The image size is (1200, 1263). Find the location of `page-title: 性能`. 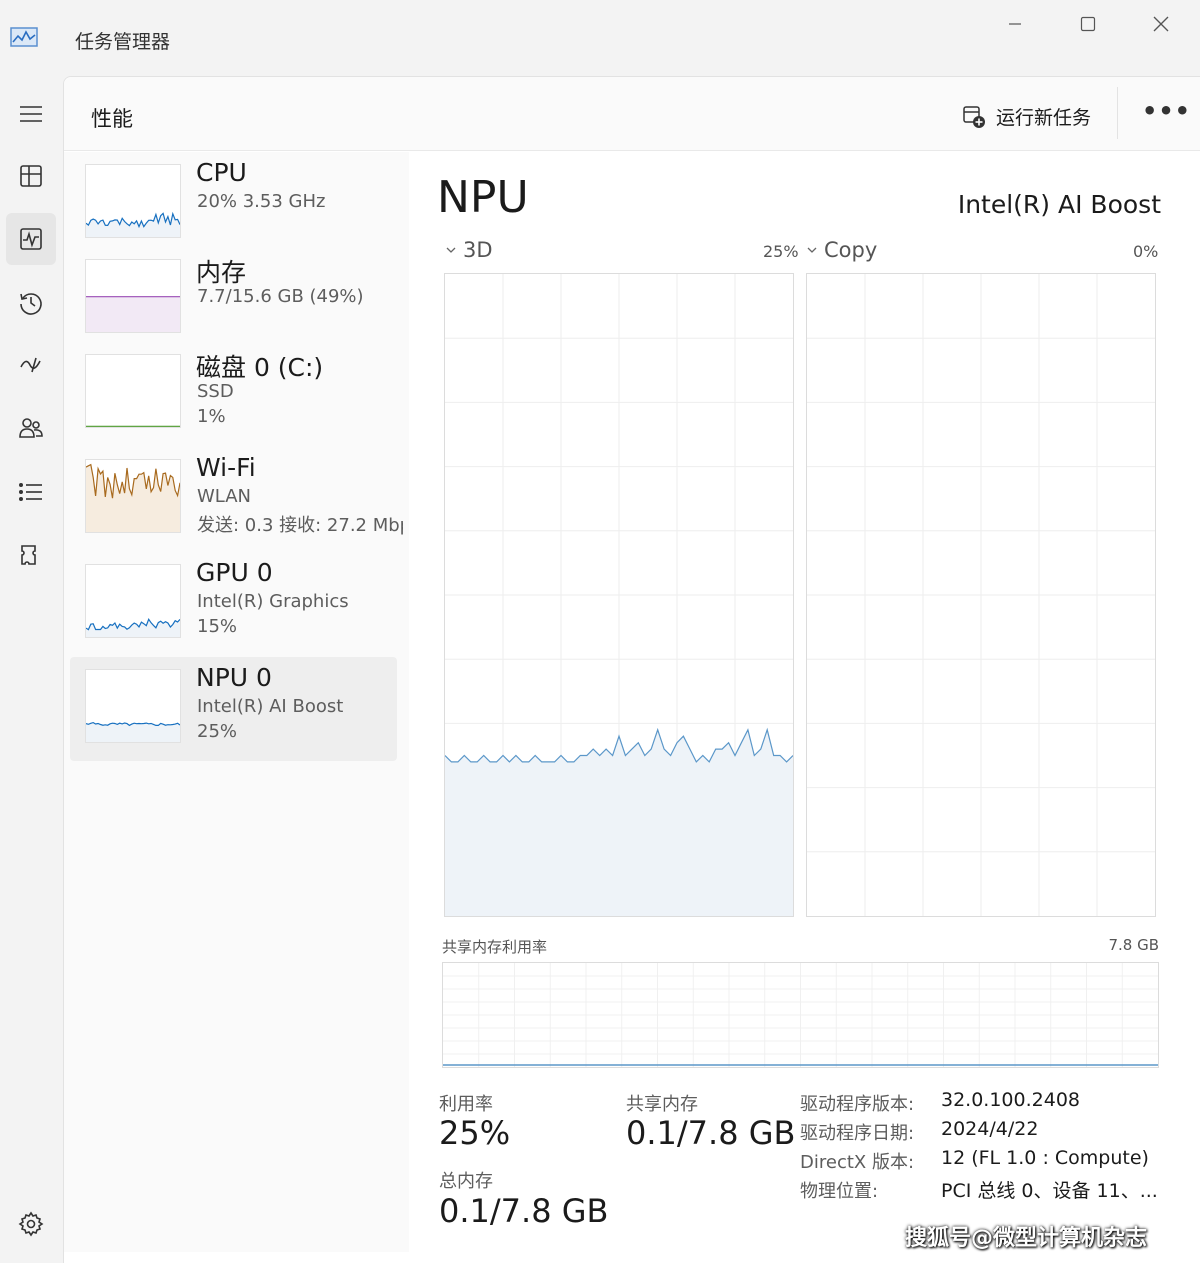

page-title: 性能 is located at coordinates (112, 119).